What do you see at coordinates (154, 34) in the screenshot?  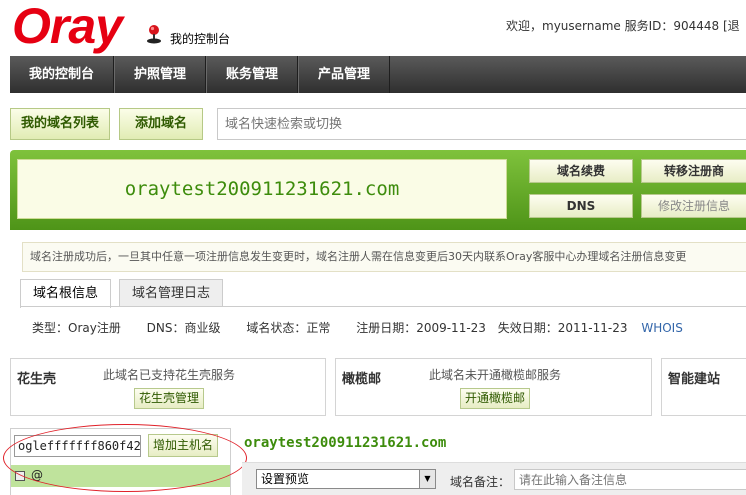 I see `console-icon` at bounding box center [154, 34].